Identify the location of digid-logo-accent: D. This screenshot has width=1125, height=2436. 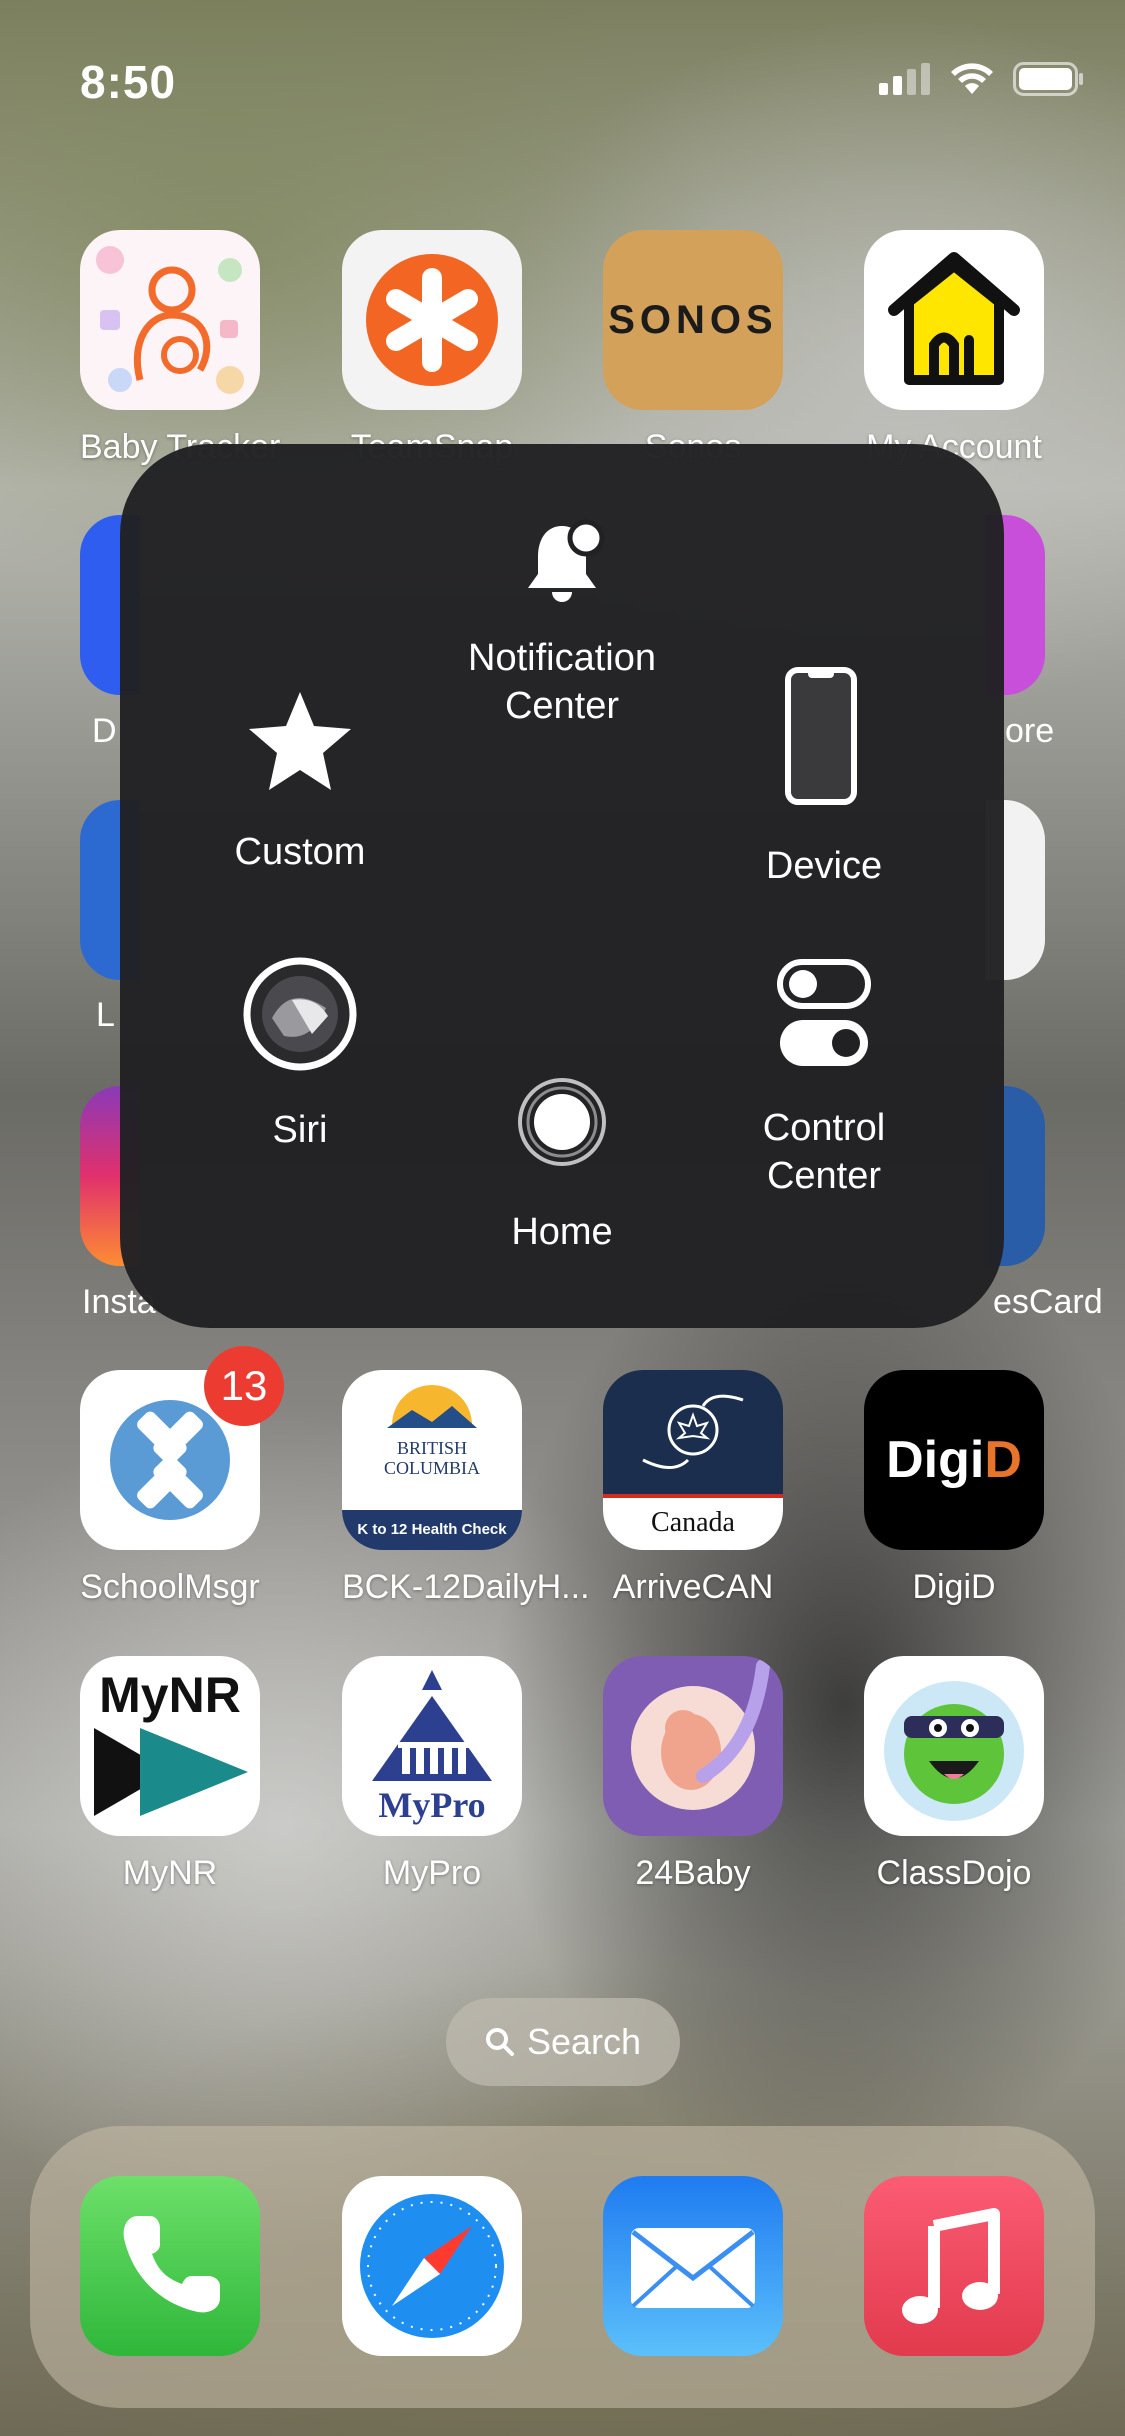
(1003, 1460).